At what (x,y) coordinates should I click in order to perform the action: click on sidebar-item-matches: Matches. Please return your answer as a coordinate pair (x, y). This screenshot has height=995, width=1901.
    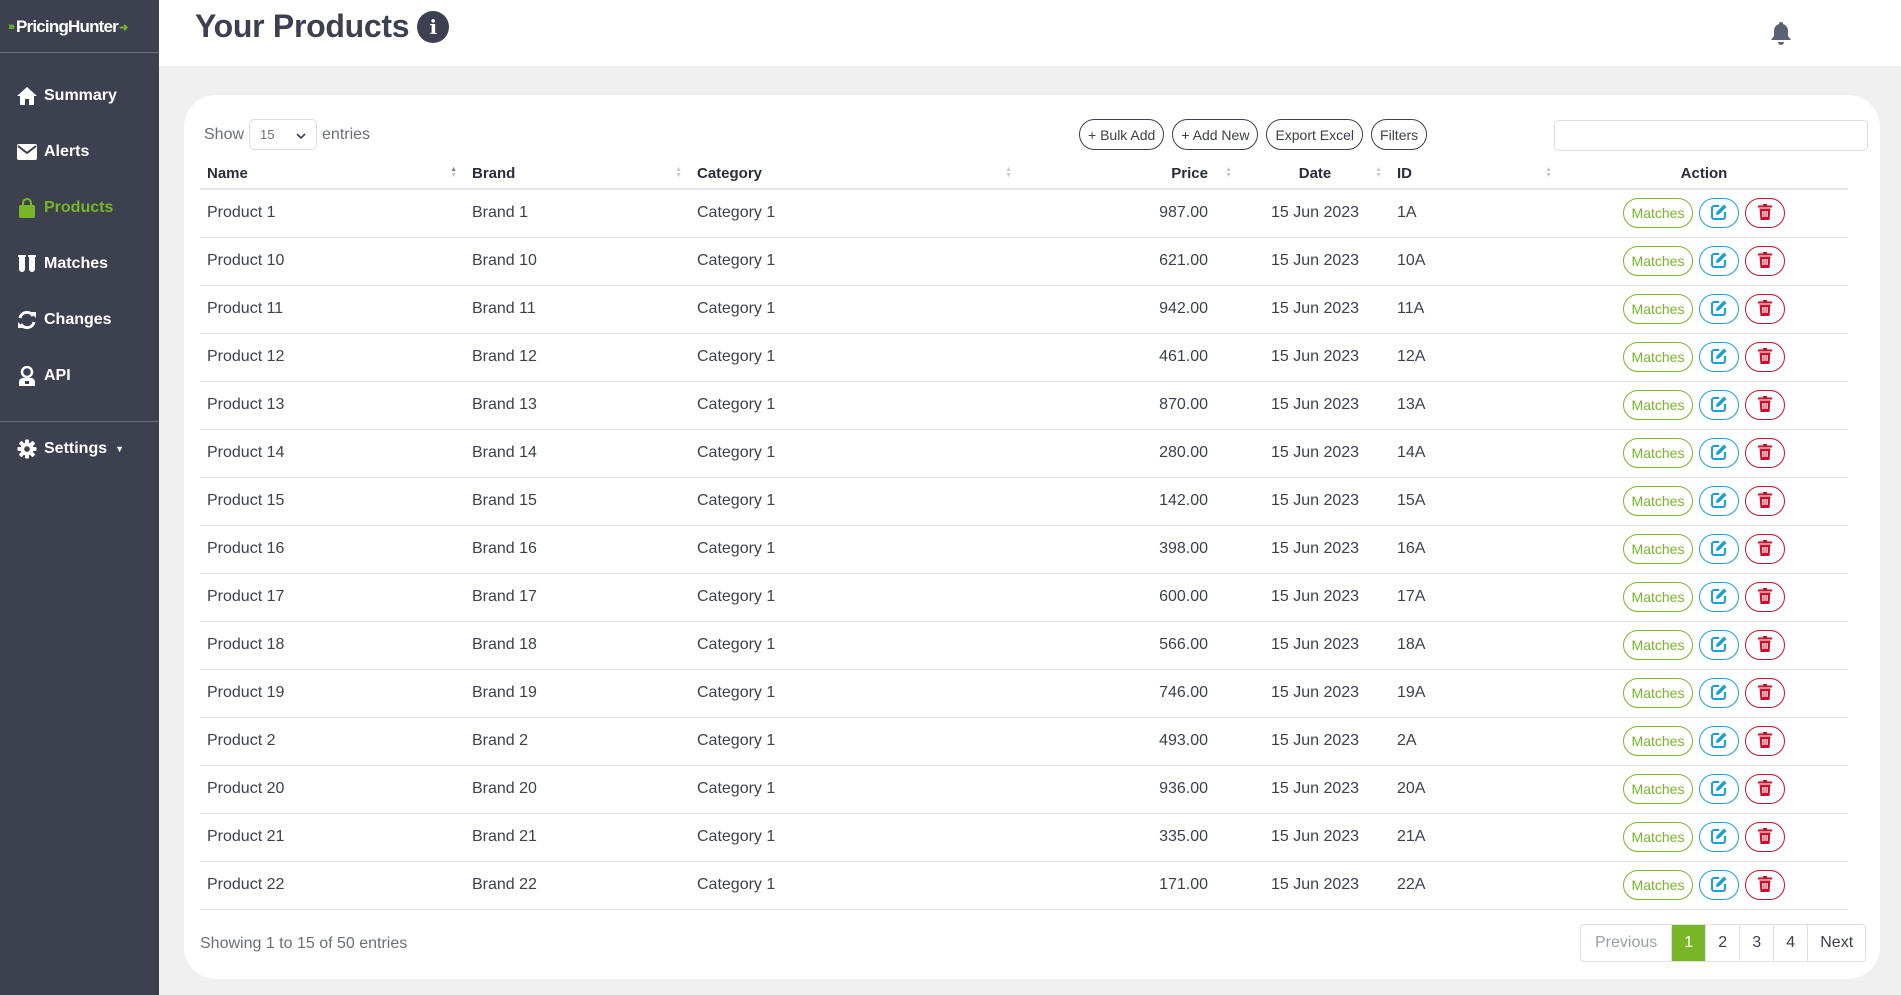
    Looking at the image, I should click on (62, 264).